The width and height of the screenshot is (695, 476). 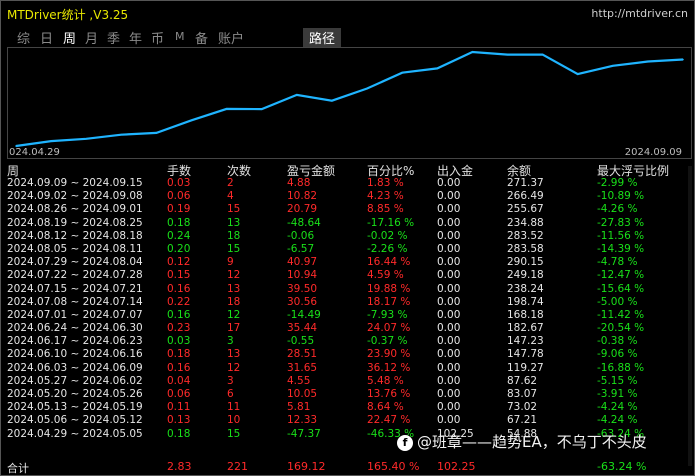 What do you see at coordinates (621, 288) in the screenshot?
I see `cell-maxdd: -15.64 %` at bounding box center [621, 288].